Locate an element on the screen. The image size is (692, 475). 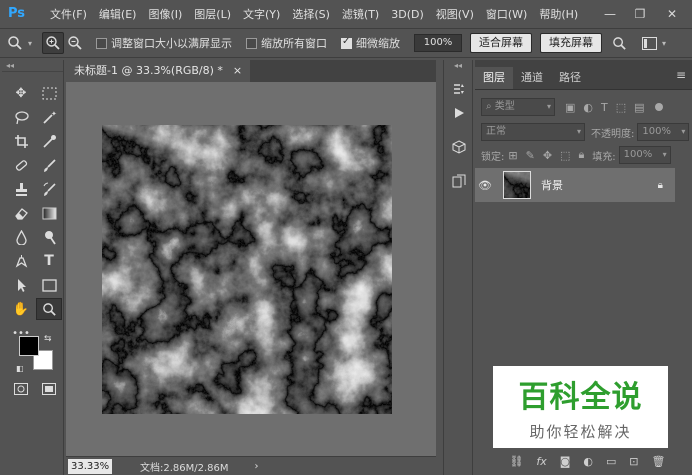
move-tool-icon: ✥ is located at coordinates (21, 93).